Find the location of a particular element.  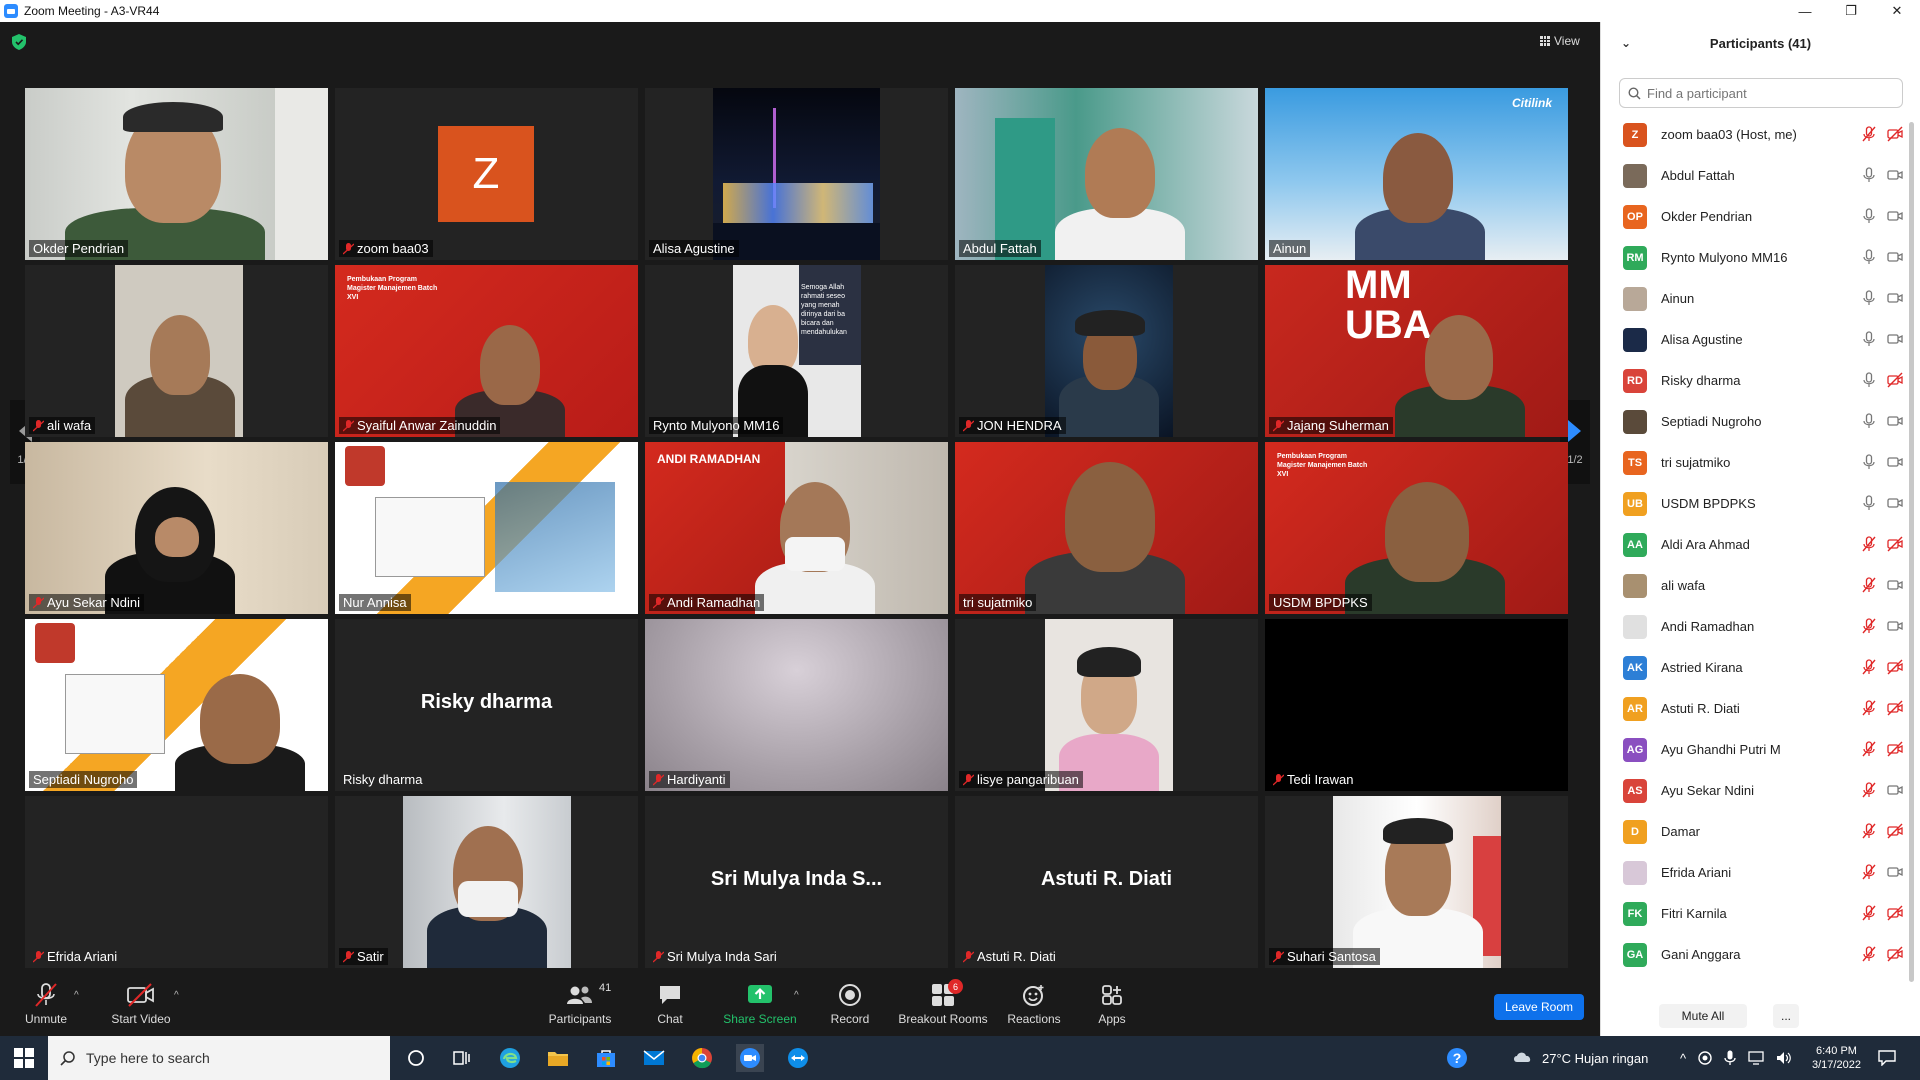

zoom-app-icon is located at coordinates (750, 1058).